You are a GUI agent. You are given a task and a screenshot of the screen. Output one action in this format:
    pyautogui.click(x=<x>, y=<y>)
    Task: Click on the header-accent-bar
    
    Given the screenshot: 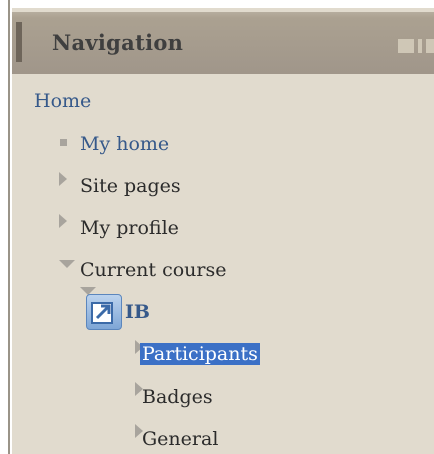 What is the action you would take?
    pyautogui.click(x=19, y=42)
    